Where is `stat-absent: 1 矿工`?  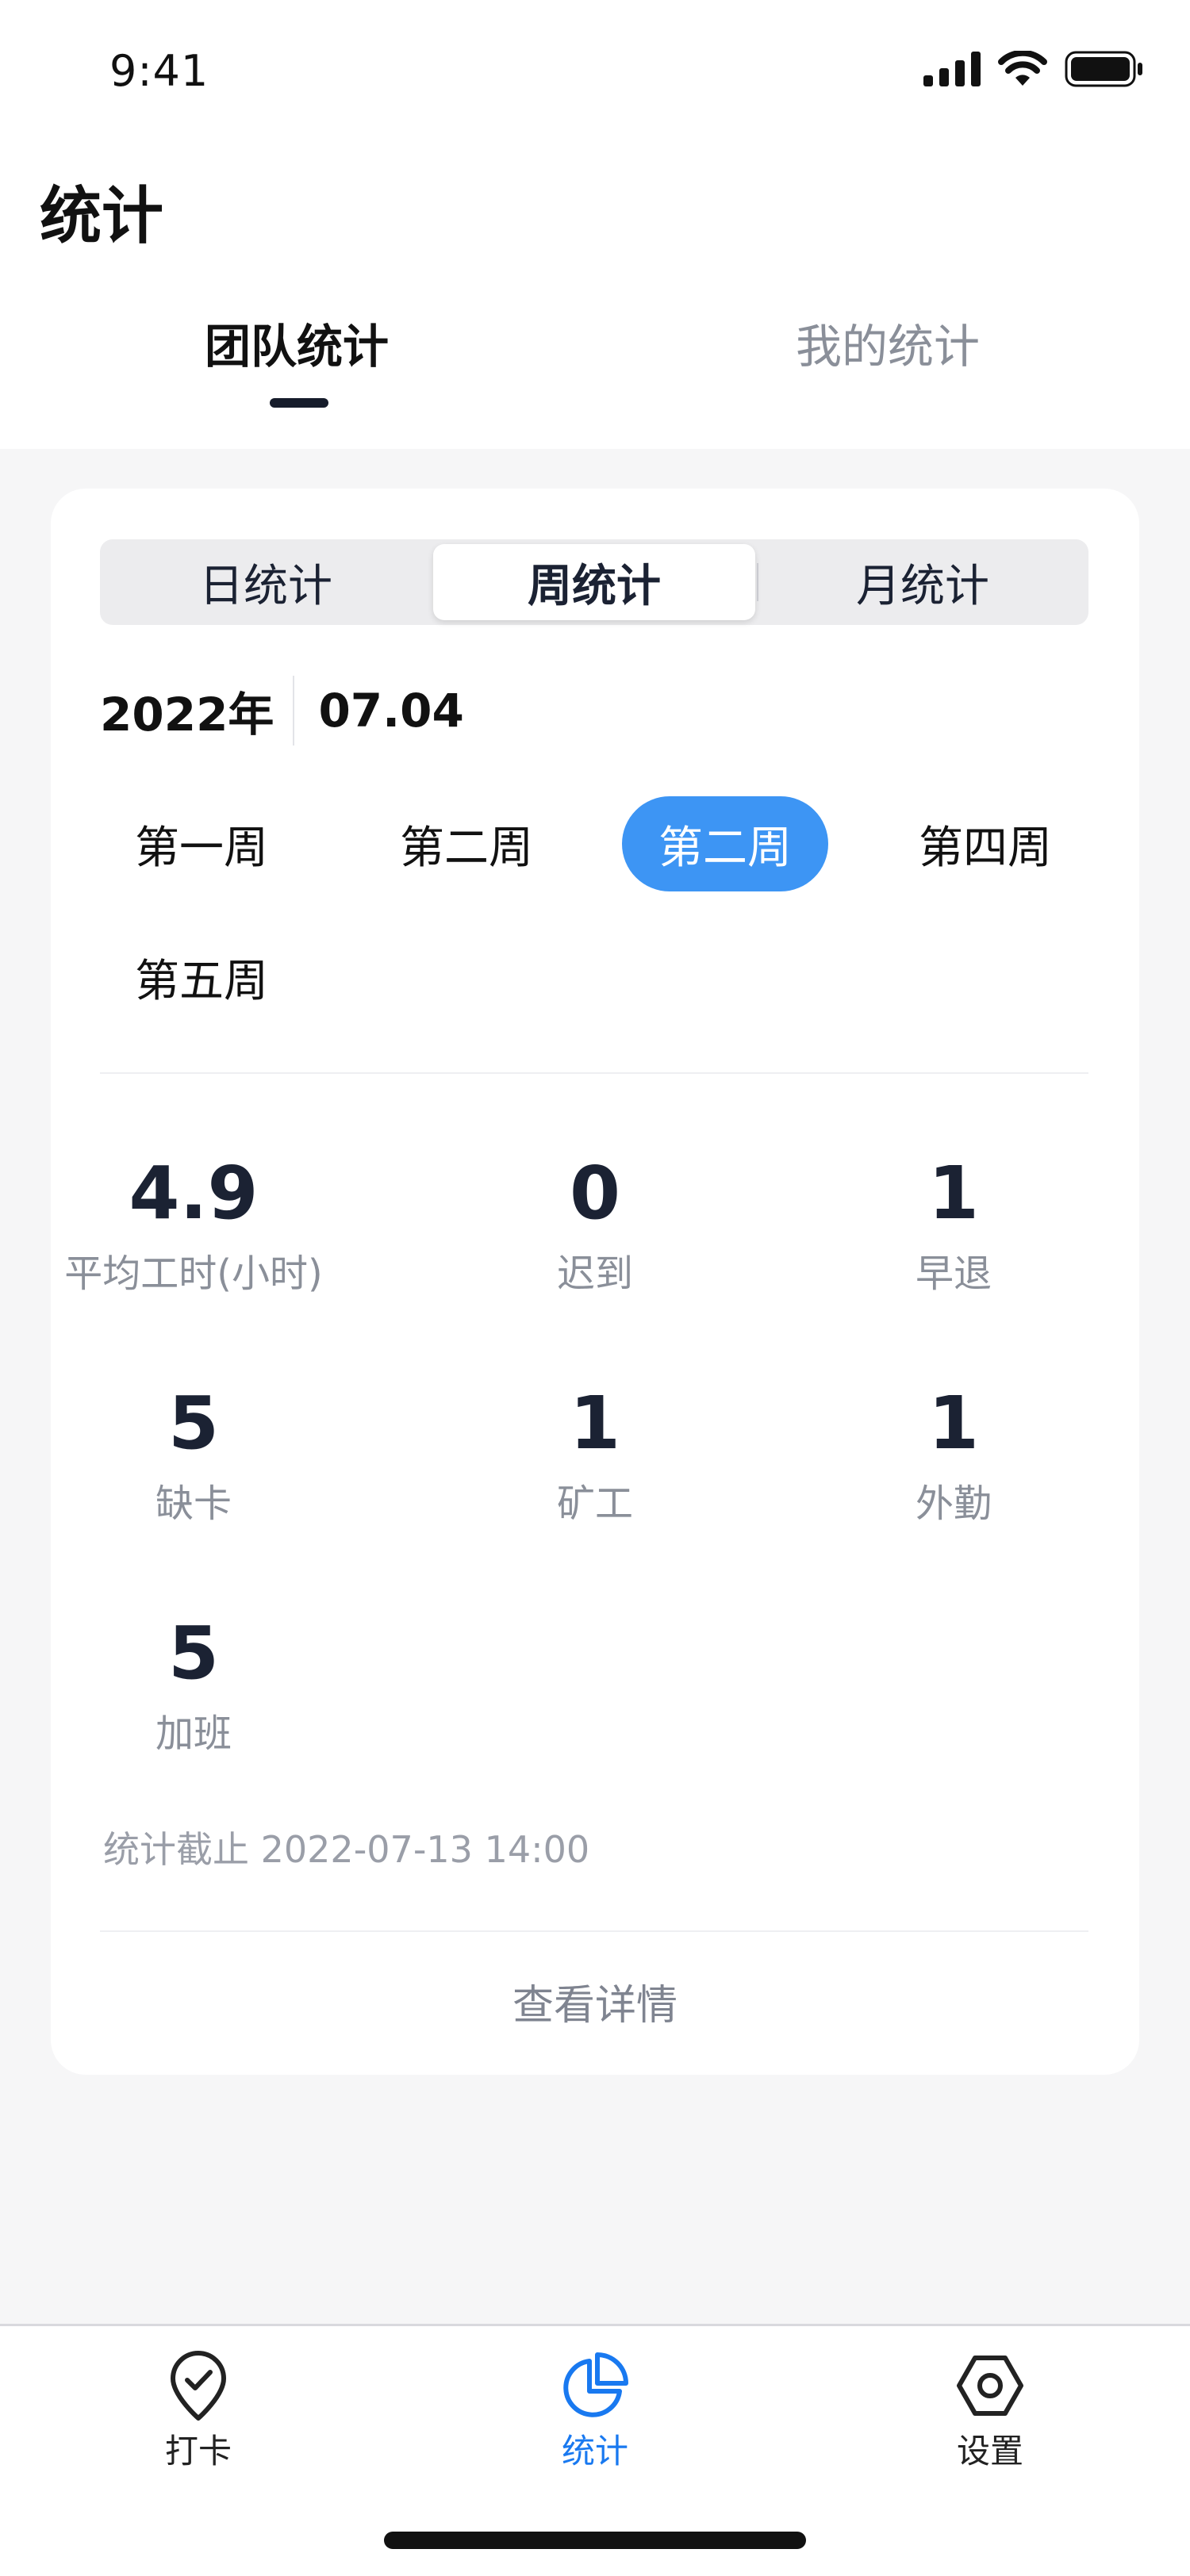 stat-absent: 1 矿工 is located at coordinates (595, 1454).